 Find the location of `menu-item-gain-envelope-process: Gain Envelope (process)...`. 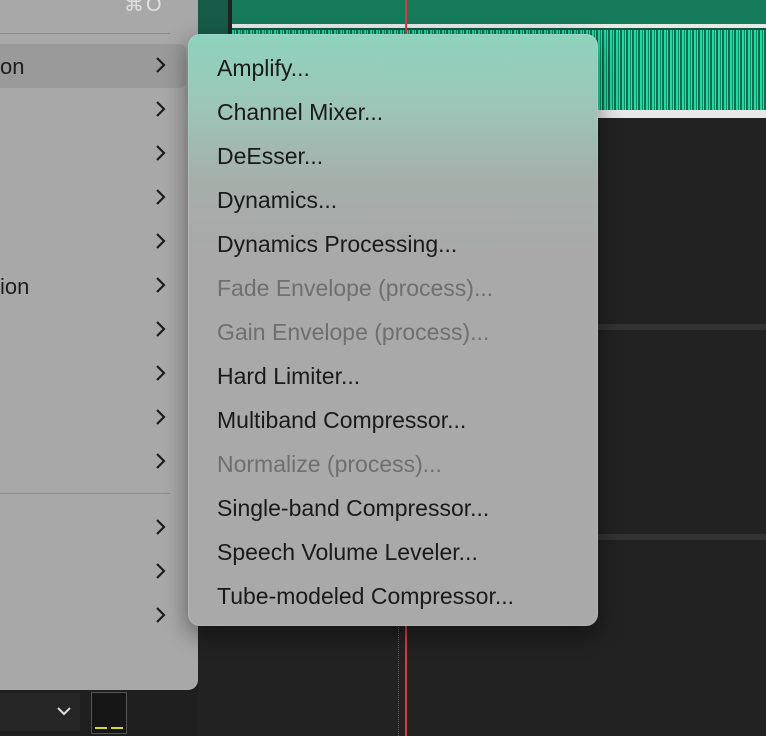

menu-item-gain-envelope-process: Gain Envelope (process)... is located at coordinates (393, 331).